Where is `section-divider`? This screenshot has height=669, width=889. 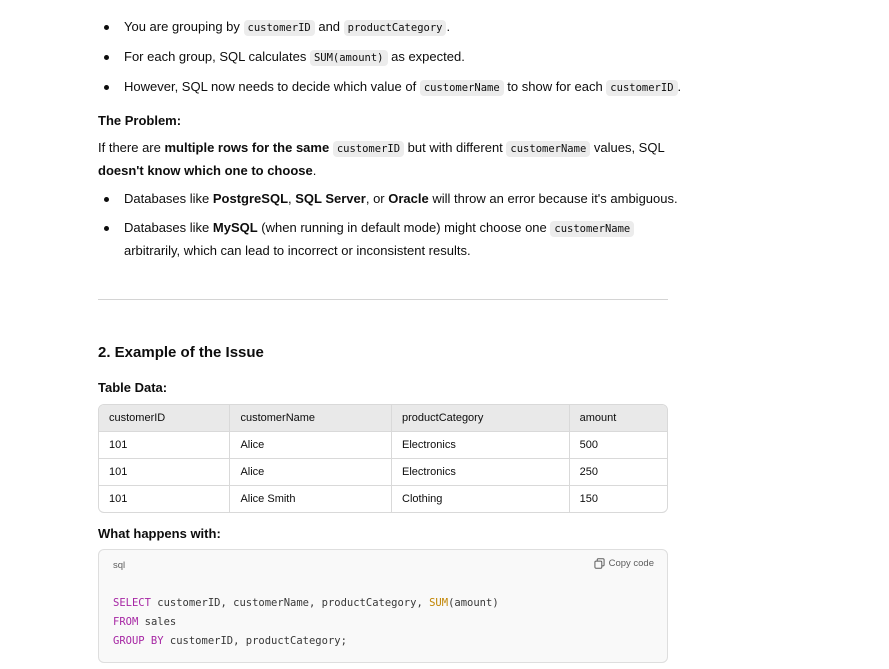
section-divider is located at coordinates (383, 299).